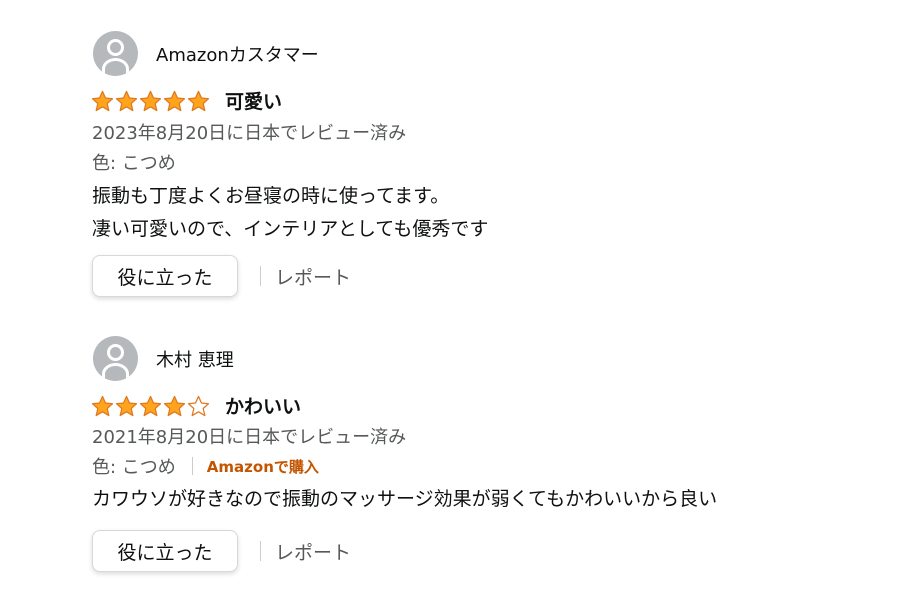 Image resolution: width=917 pixels, height=608 pixels. I want to click on review-date: 2021年8月20日に日本でレビュー済み, so click(249, 437).